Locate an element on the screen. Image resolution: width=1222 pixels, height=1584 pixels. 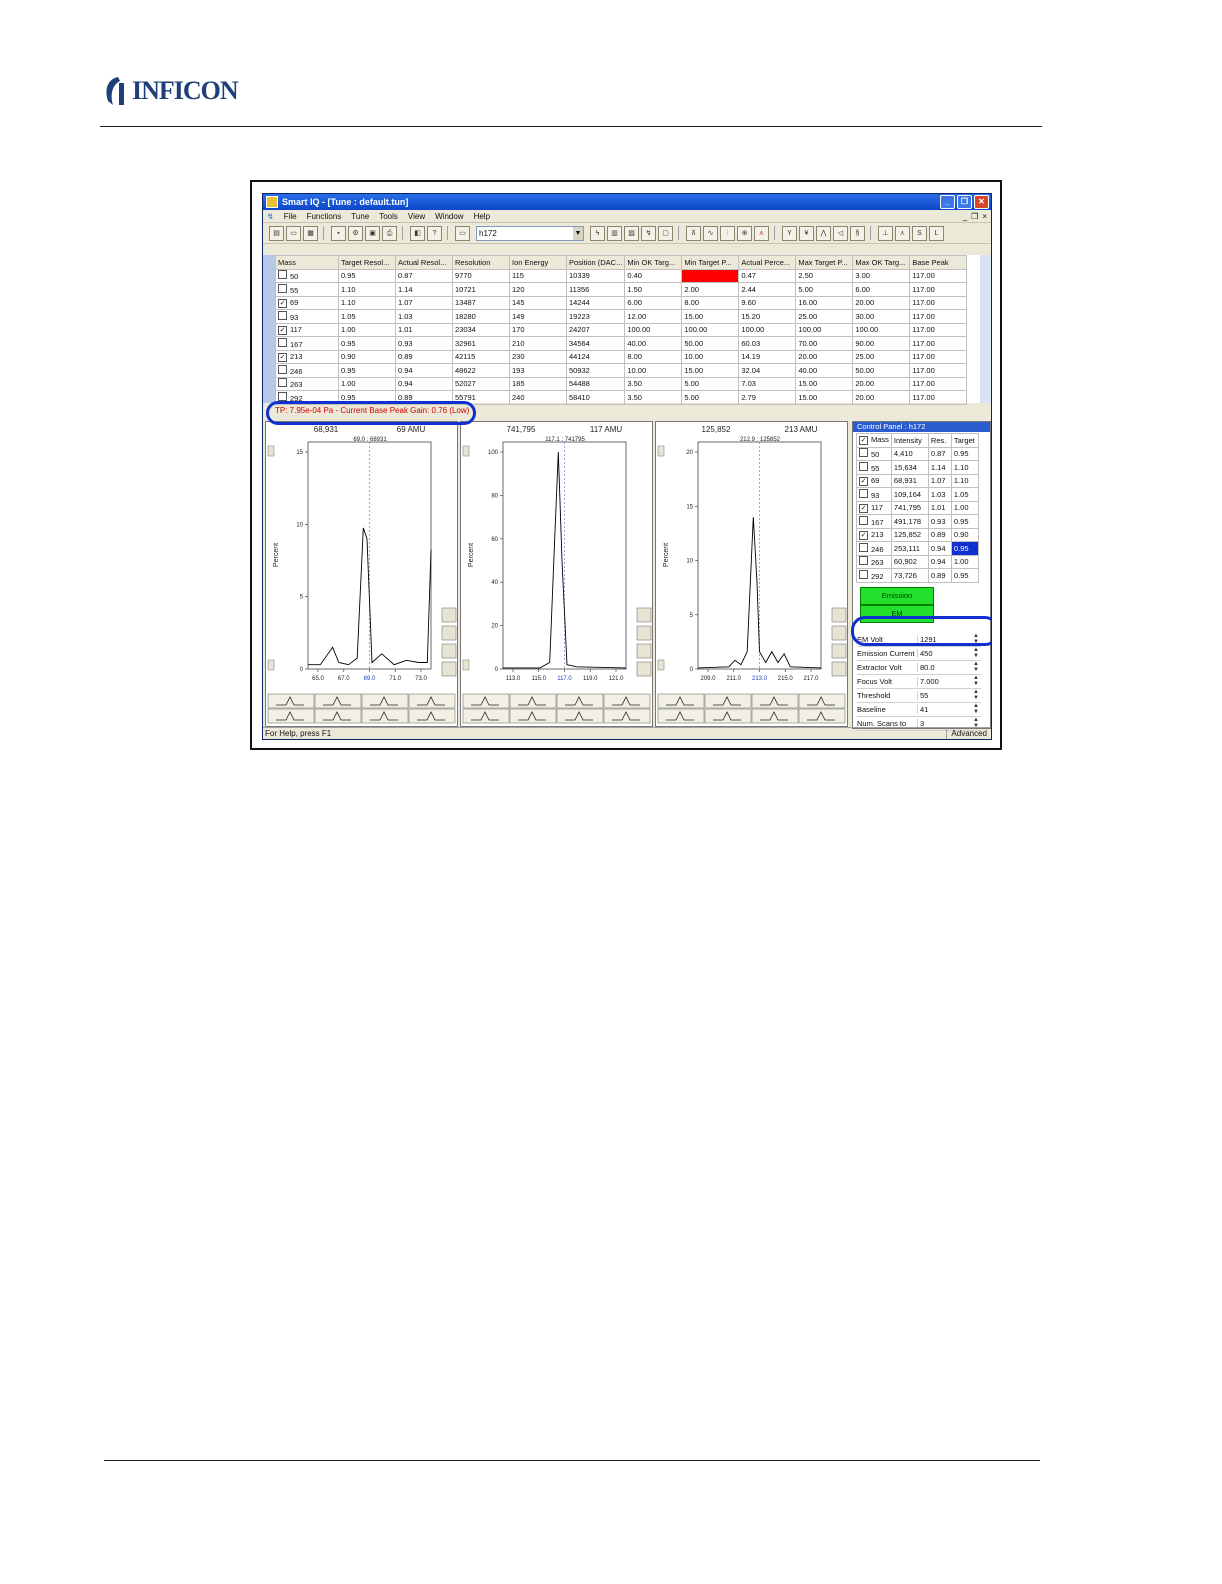
cp-cell: 1.07 is located at coordinates (939, 480).